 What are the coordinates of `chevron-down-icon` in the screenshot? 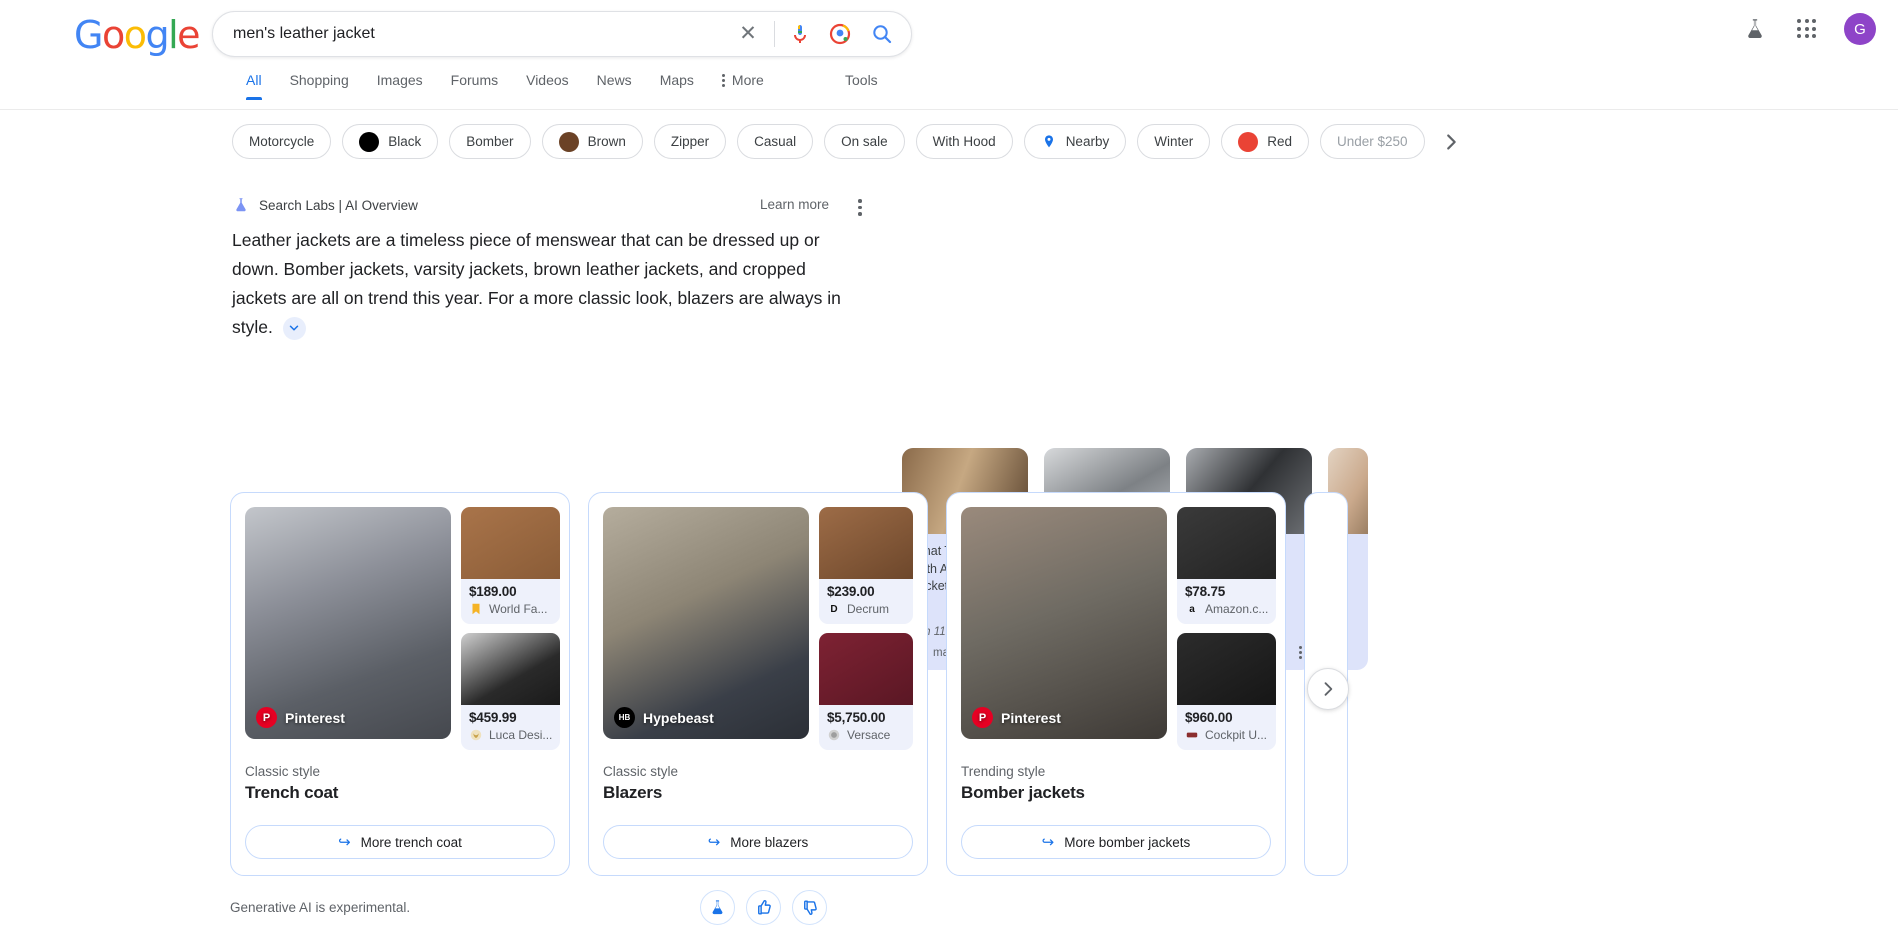 It's located at (294, 328).